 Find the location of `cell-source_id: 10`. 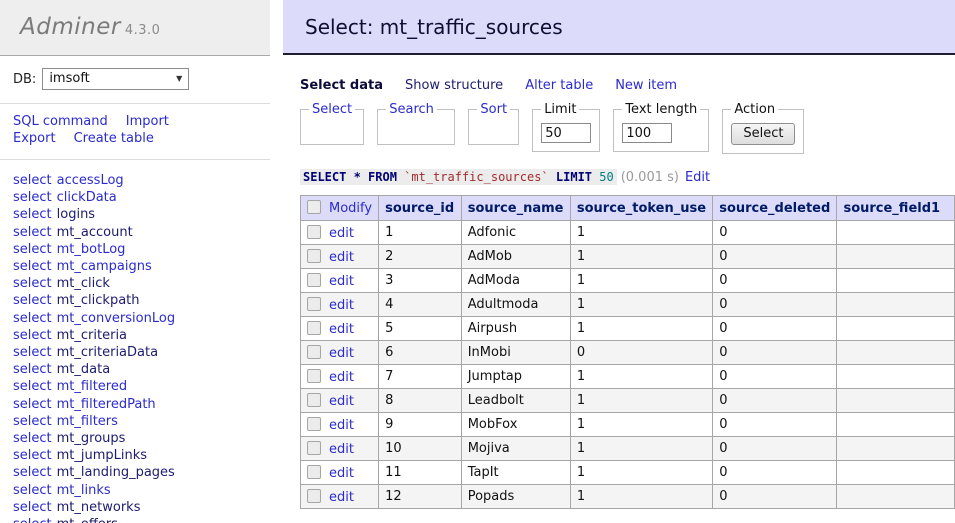

cell-source_id: 10 is located at coordinates (420, 448).